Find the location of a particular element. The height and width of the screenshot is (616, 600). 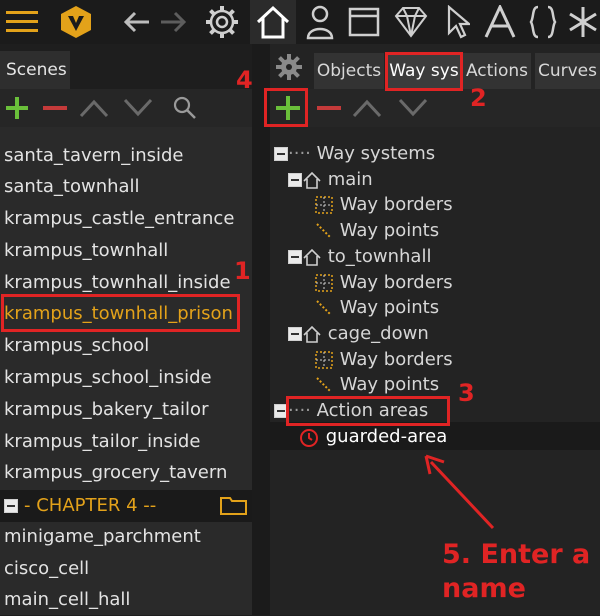

annotation-instruction-line1: 5. Enter a is located at coordinates (516, 554).